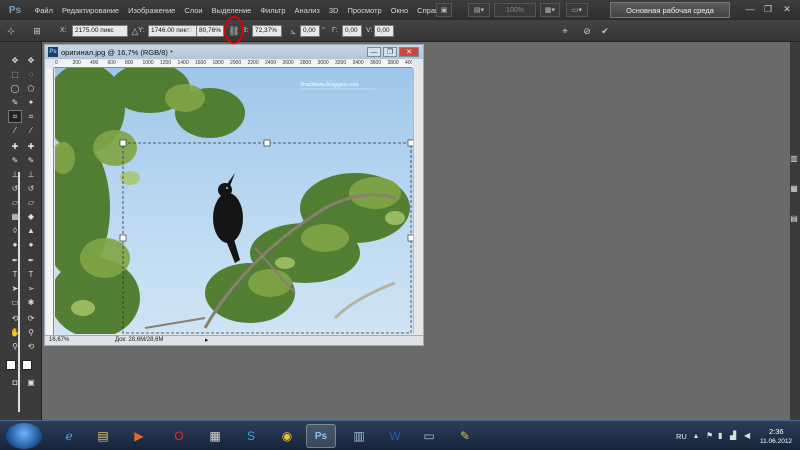 Image resolution: width=800 pixels, height=450 pixels. Describe the element at coordinates (90, 10) in the screenshot. I see `menu-edit: Редактирование` at that location.